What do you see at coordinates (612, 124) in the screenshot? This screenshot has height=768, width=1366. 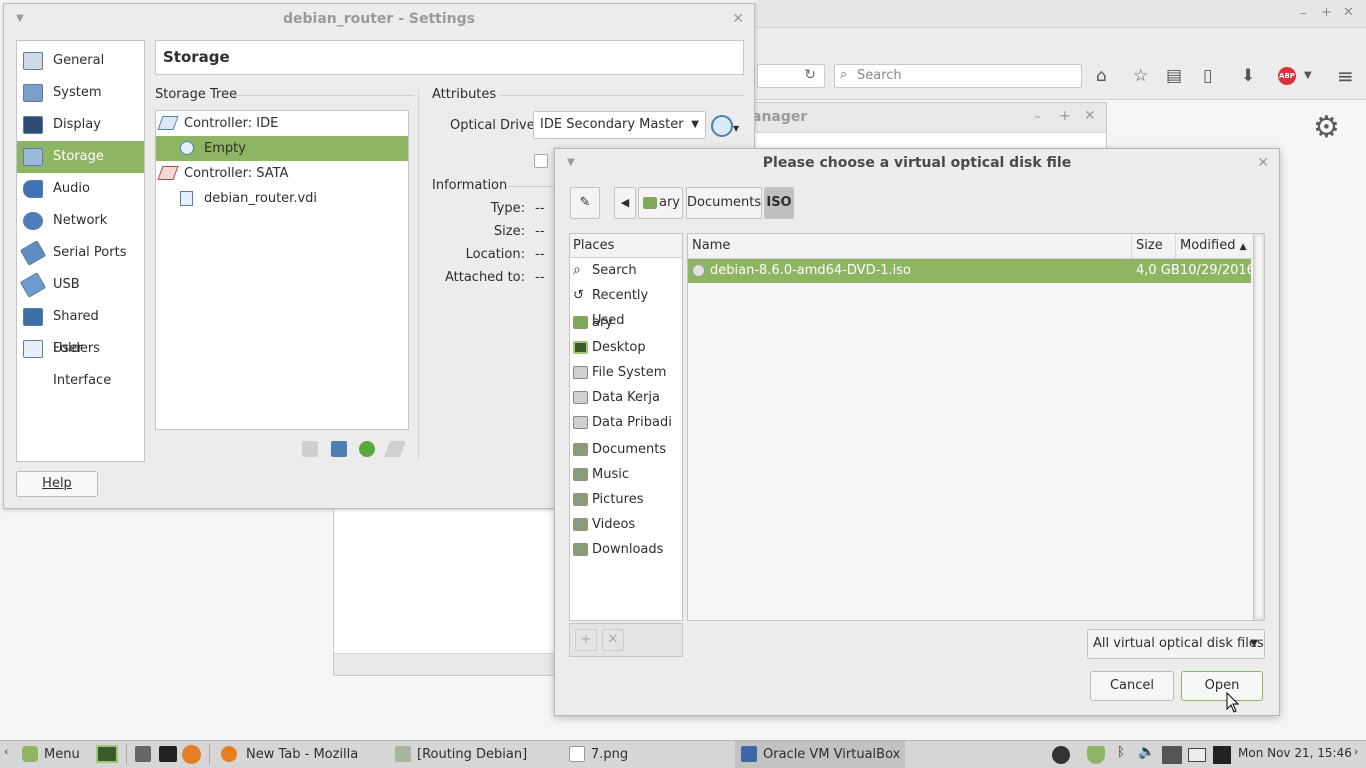 I see `optical-drive-value: IDE Secondary Master` at bounding box center [612, 124].